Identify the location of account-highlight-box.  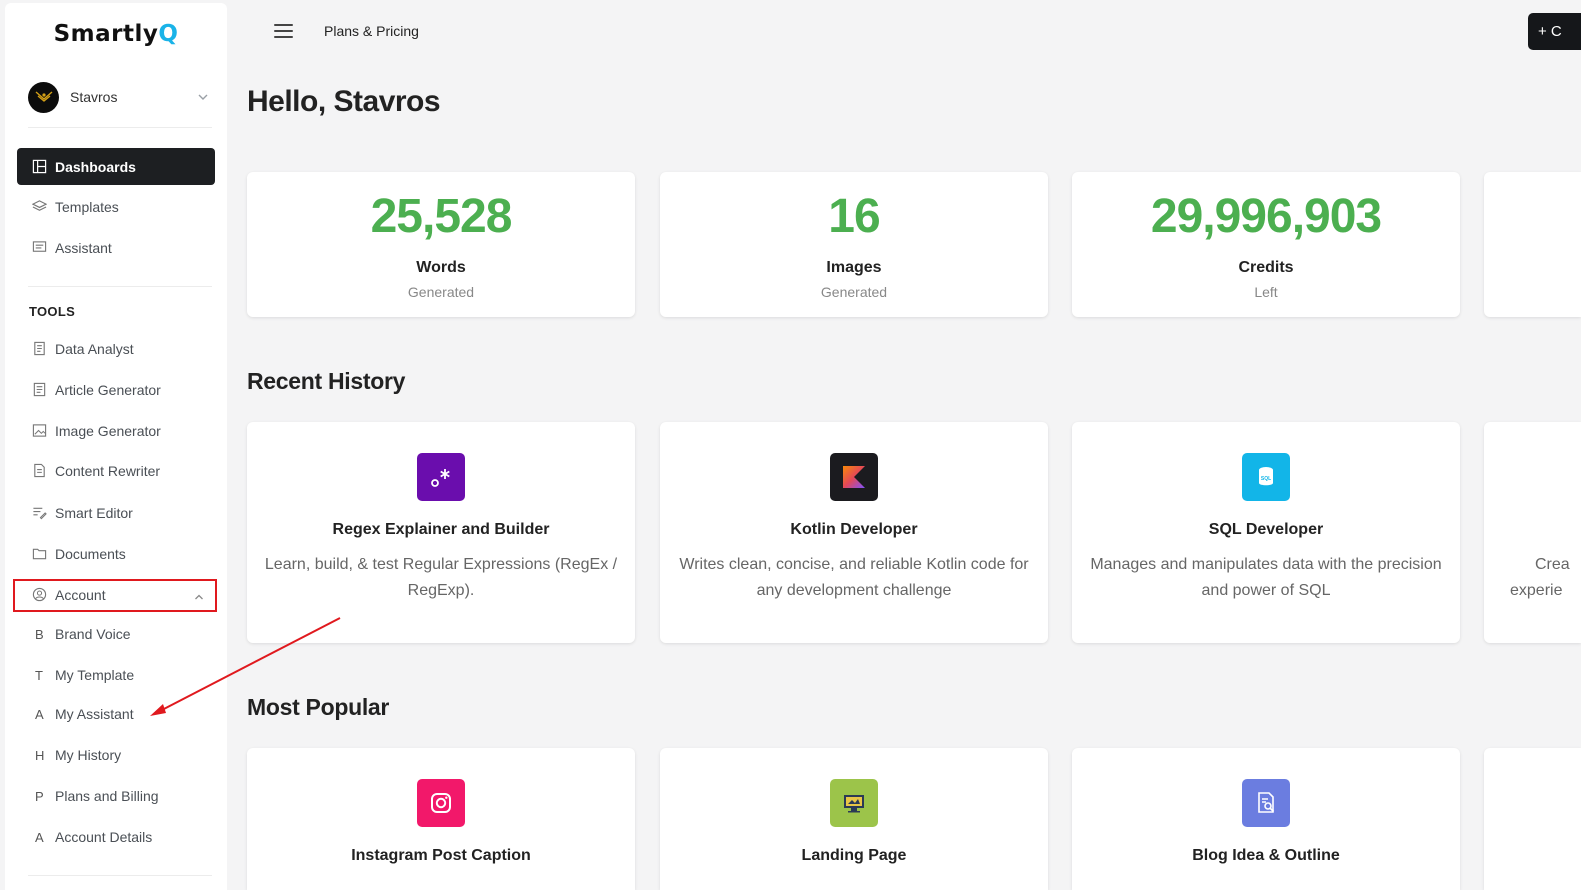
(115, 595).